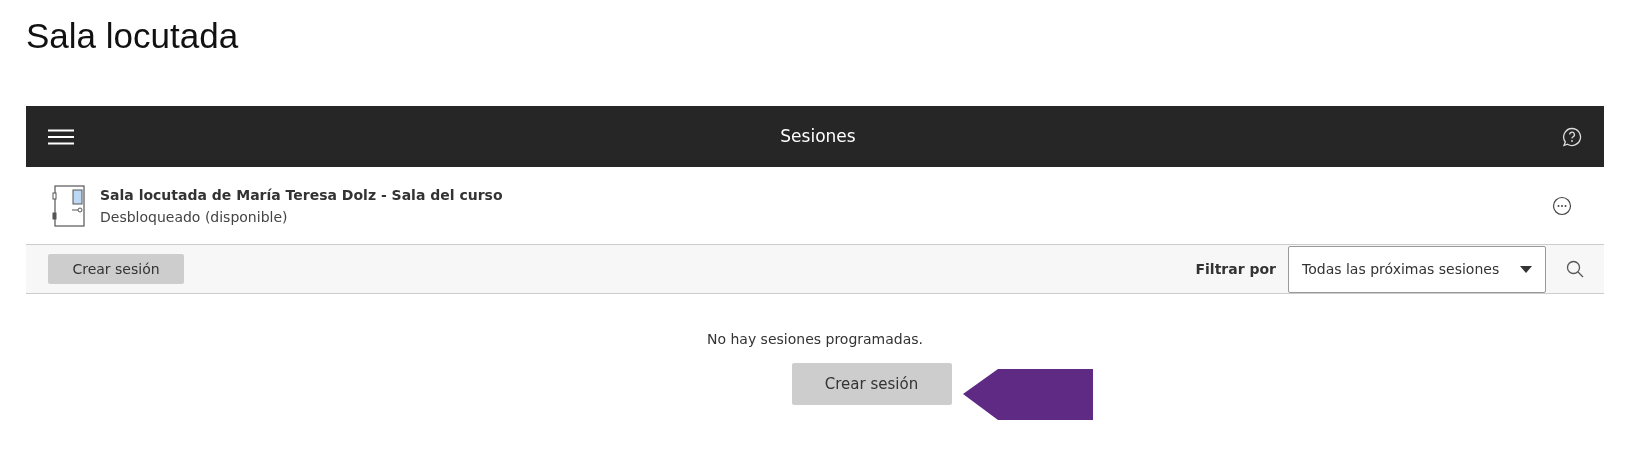 The image size is (1646, 451). Describe the element at coordinates (1526, 269) in the screenshot. I see `caret-icon` at that location.